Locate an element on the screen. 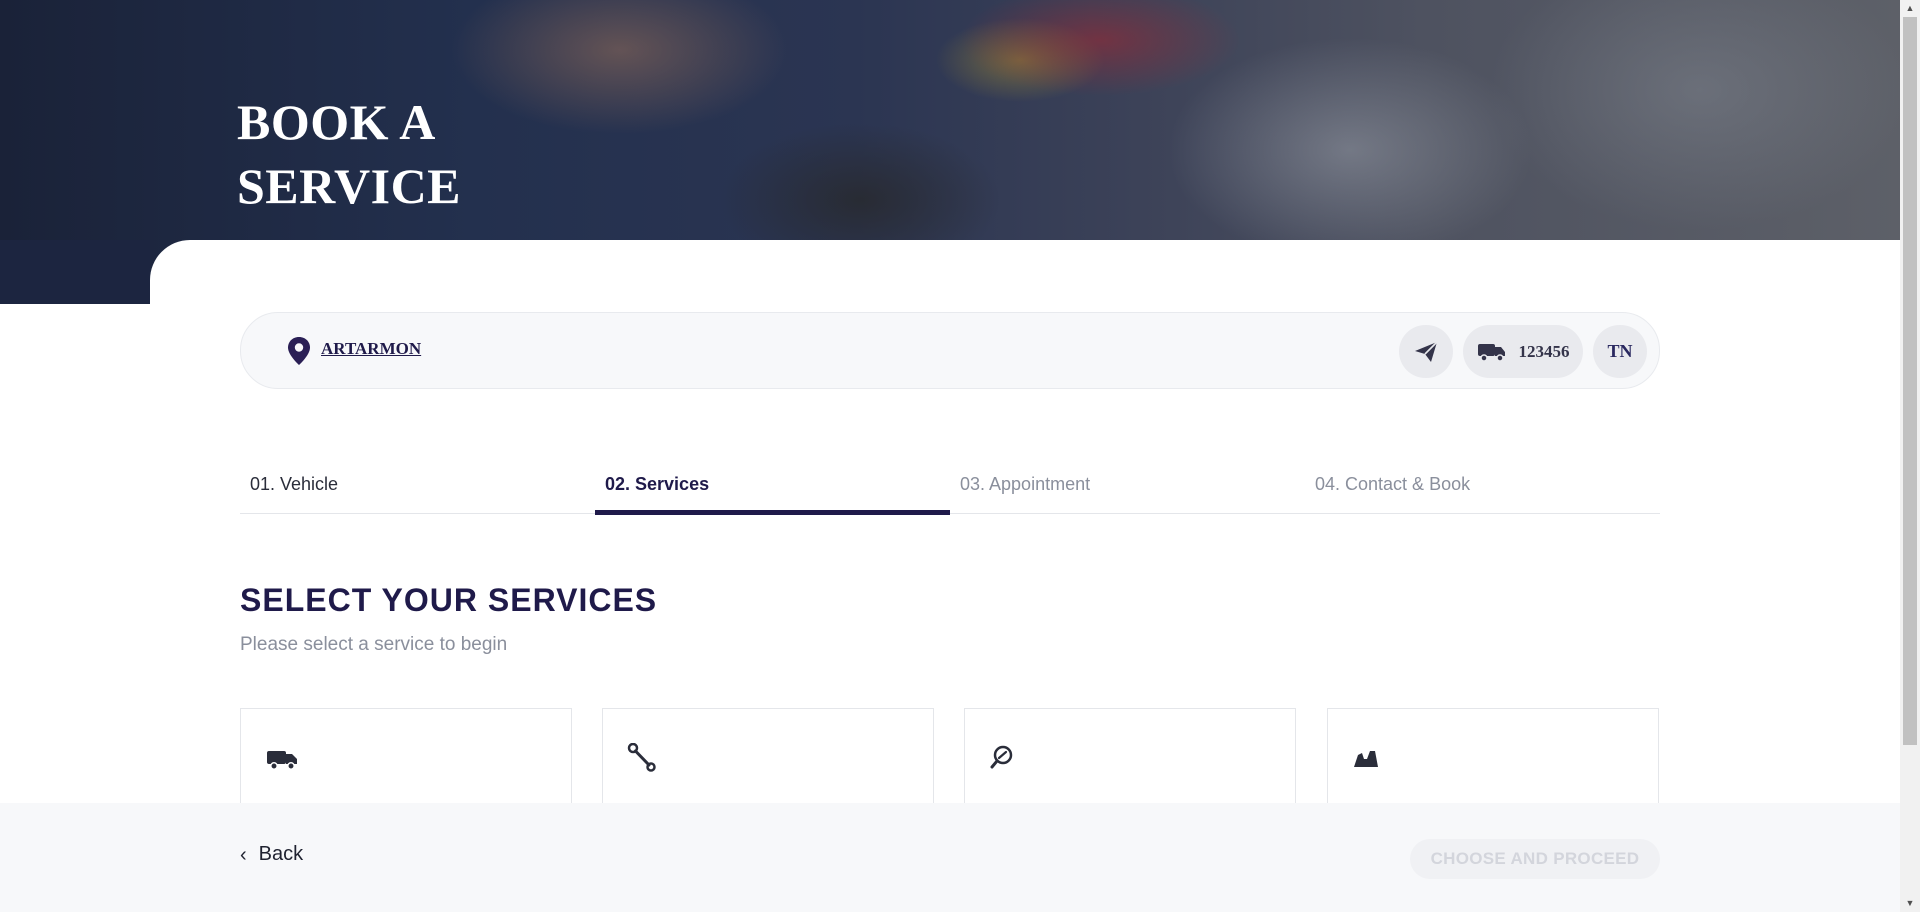 The image size is (1920, 912). scroll-up-icon: ▲ is located at coordinates (1910, 8).